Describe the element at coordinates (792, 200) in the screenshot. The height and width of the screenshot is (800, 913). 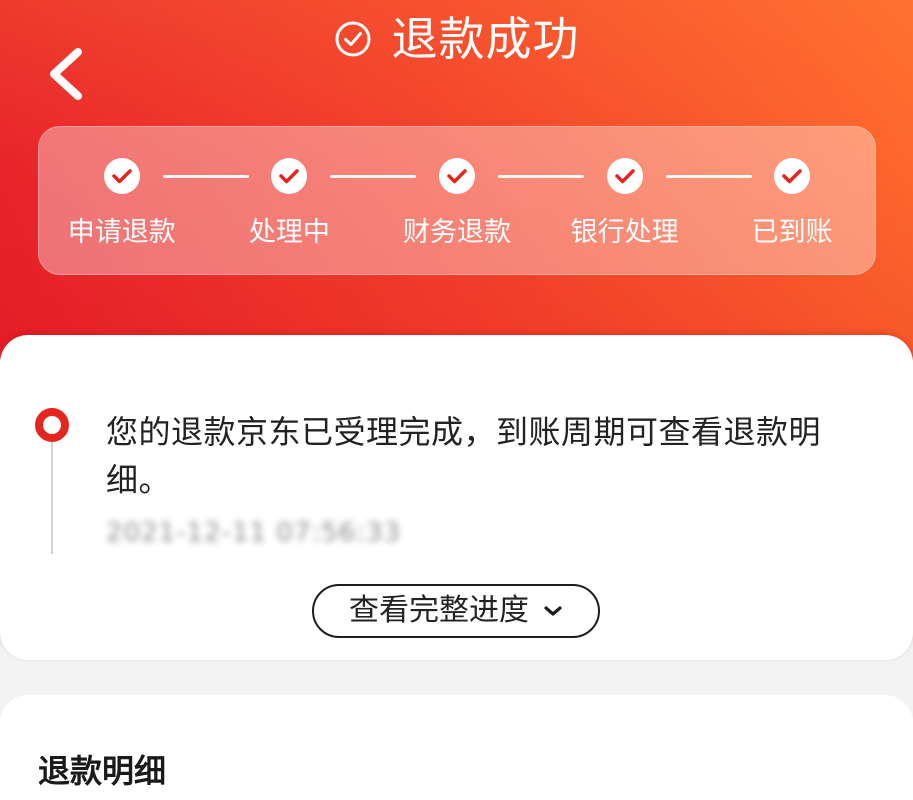
I see `progress-step-credited: 已到账` at that location.